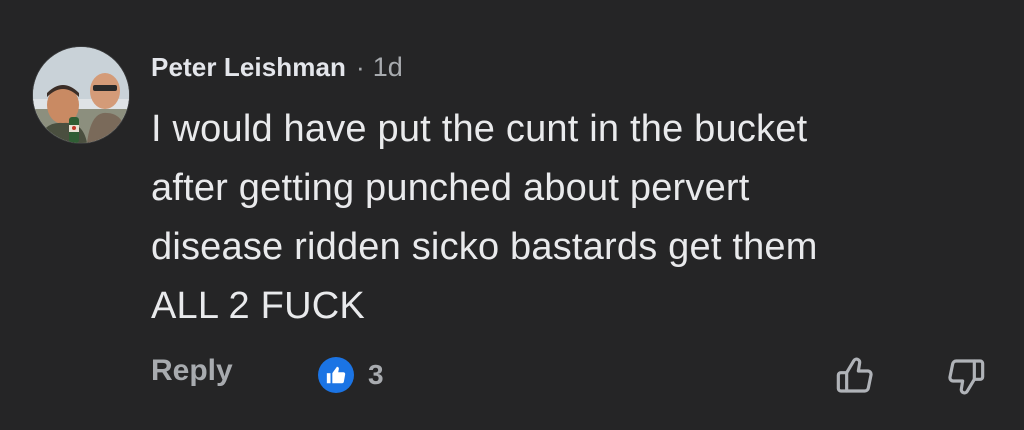 The height and width of the screenshot is (430, 1024). I want to click on downvote-button, so click(966, 376).